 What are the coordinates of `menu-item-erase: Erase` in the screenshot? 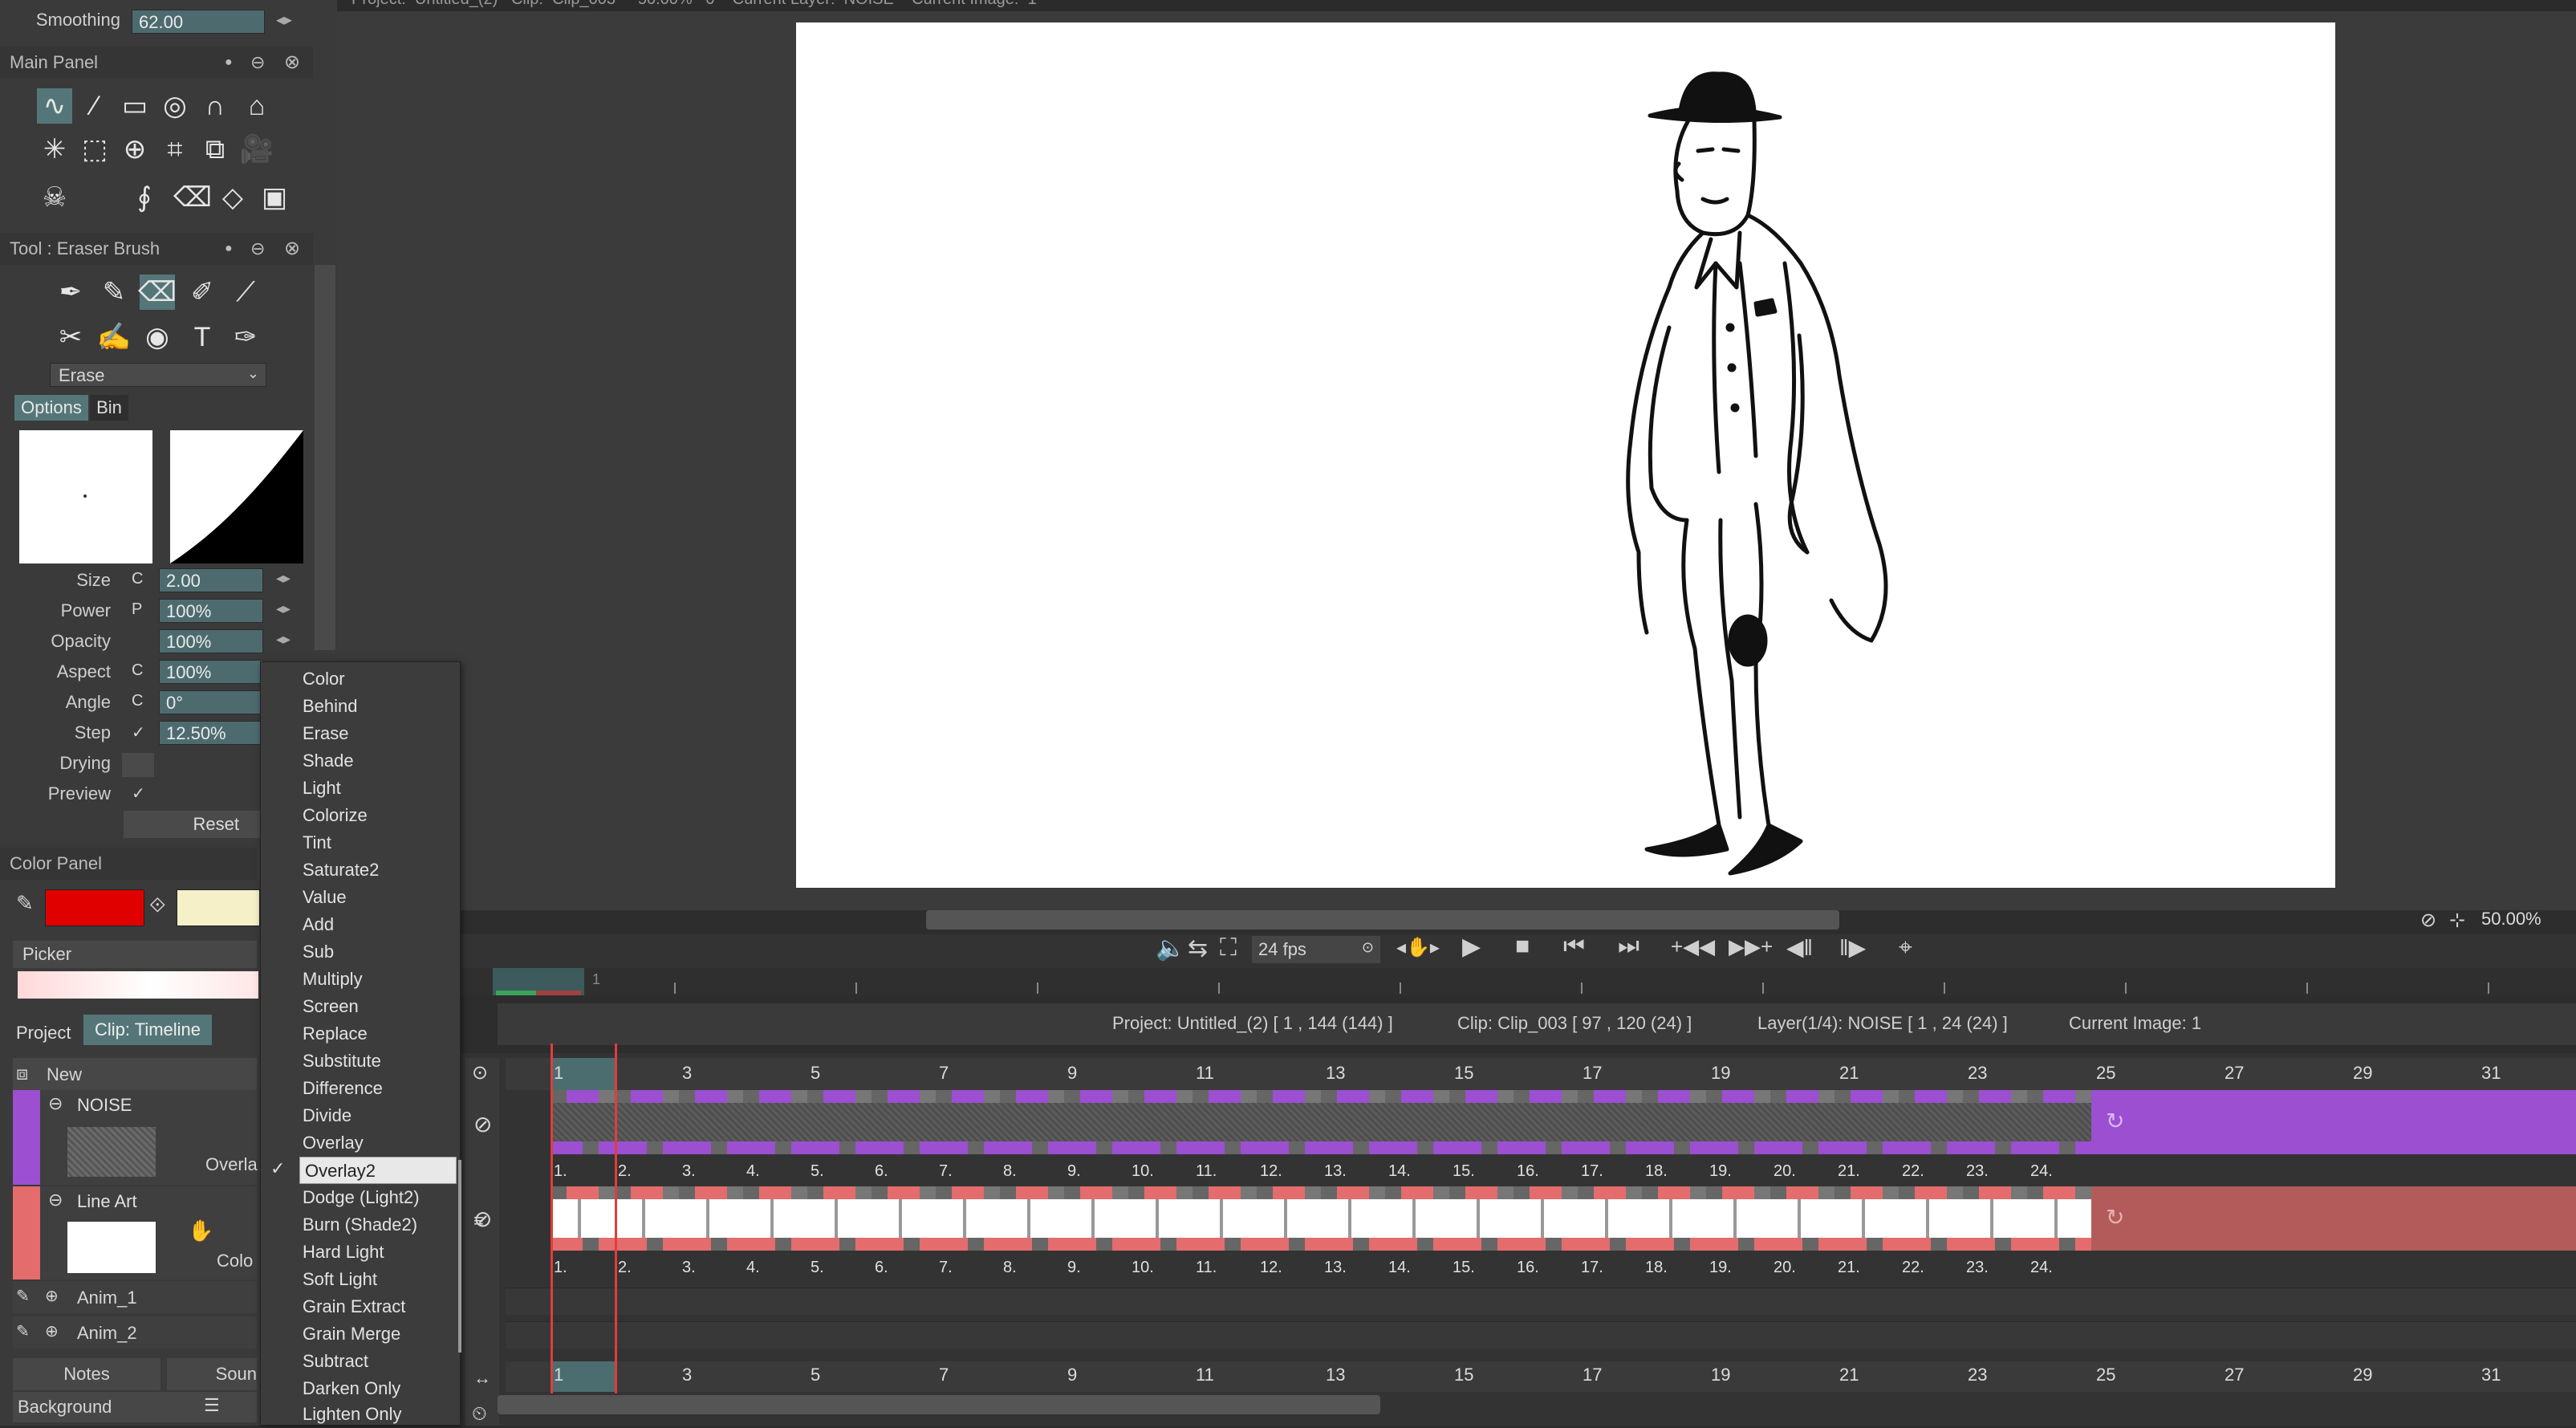 It's located at (359, 733).